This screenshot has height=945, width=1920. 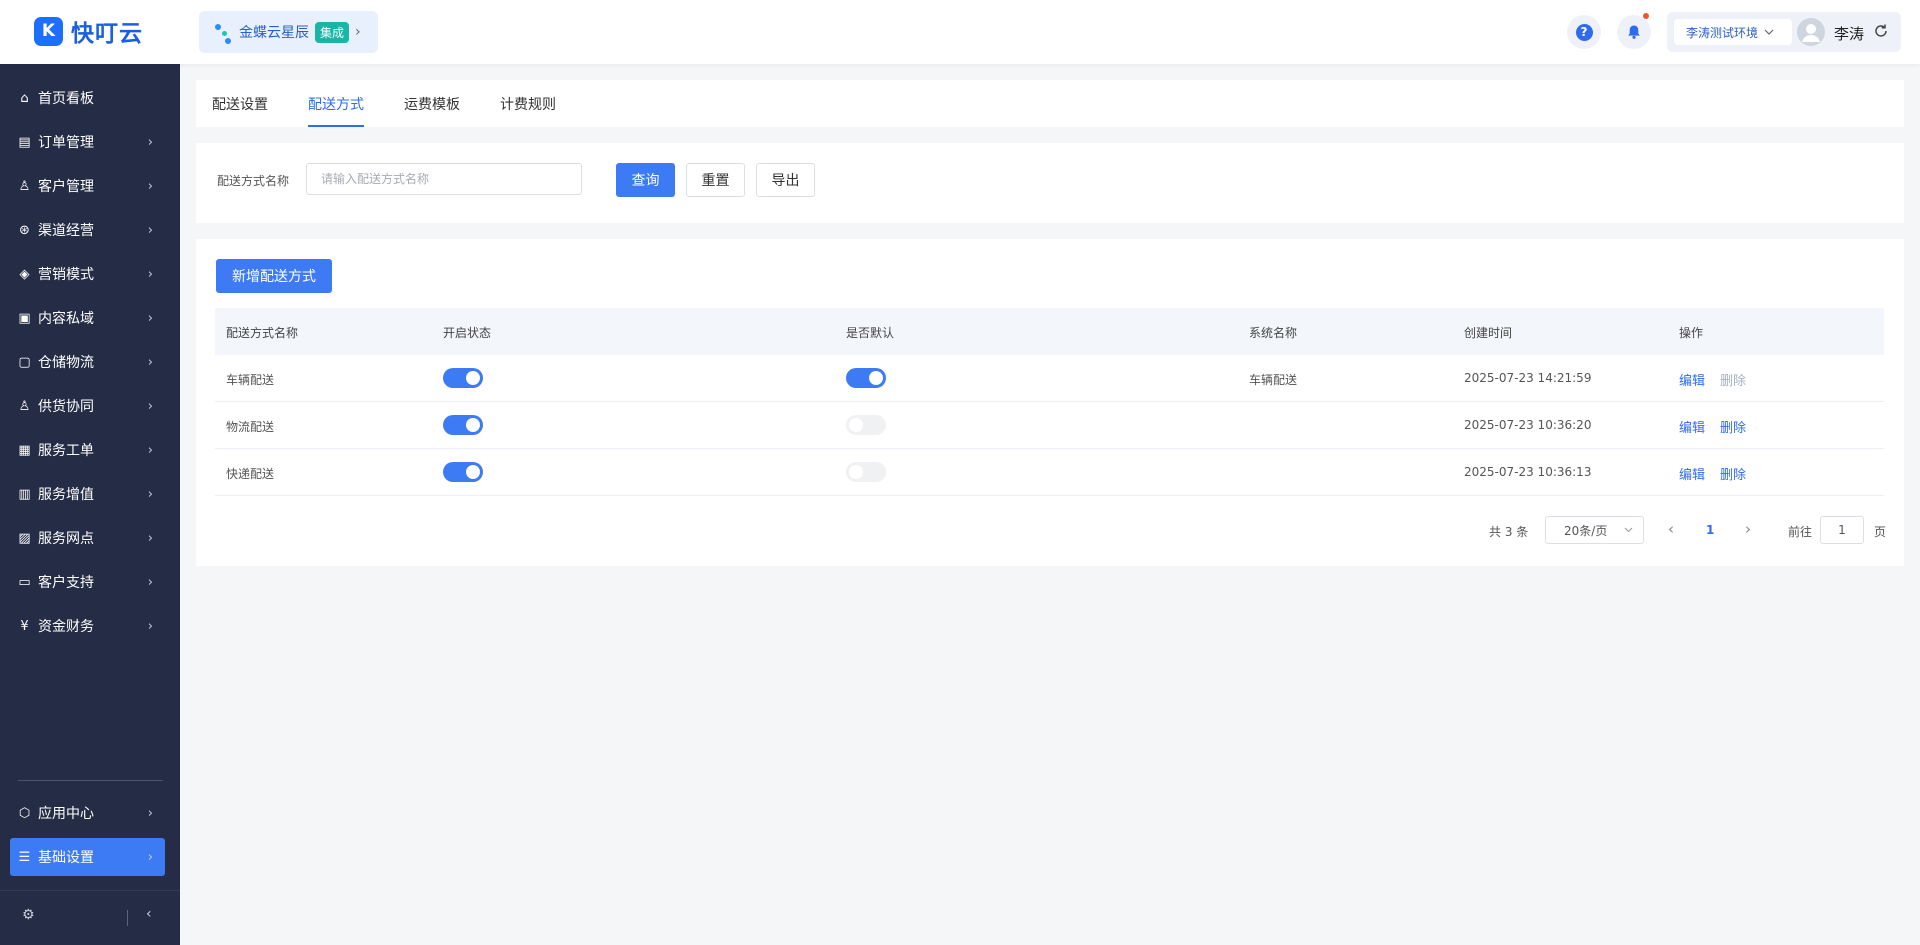 What do you see at coordinates (528, 110) in the screenshot?
I see `tab-billing-rules: 计费规则` at bounding box center [528, 110].